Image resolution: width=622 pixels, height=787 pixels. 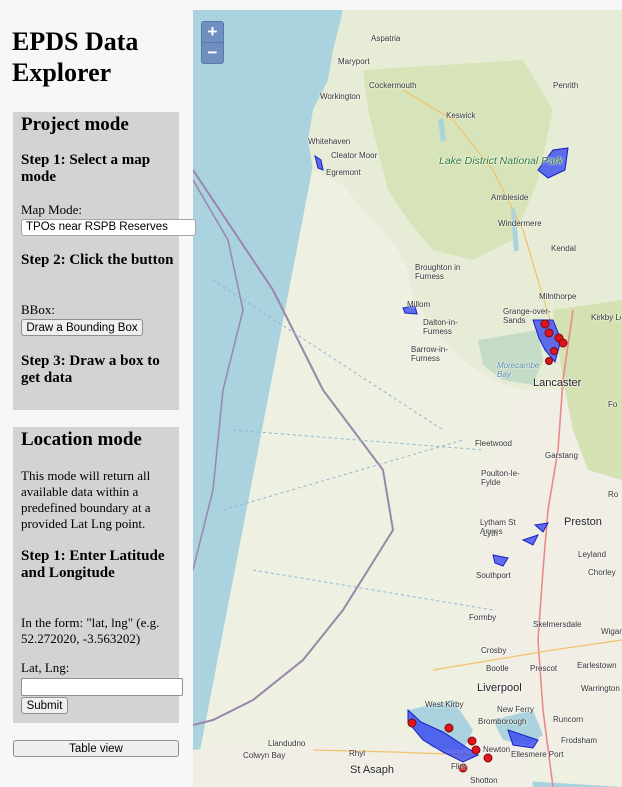 I want to click on zoom-in-button: +, so click(x=212, y=32).